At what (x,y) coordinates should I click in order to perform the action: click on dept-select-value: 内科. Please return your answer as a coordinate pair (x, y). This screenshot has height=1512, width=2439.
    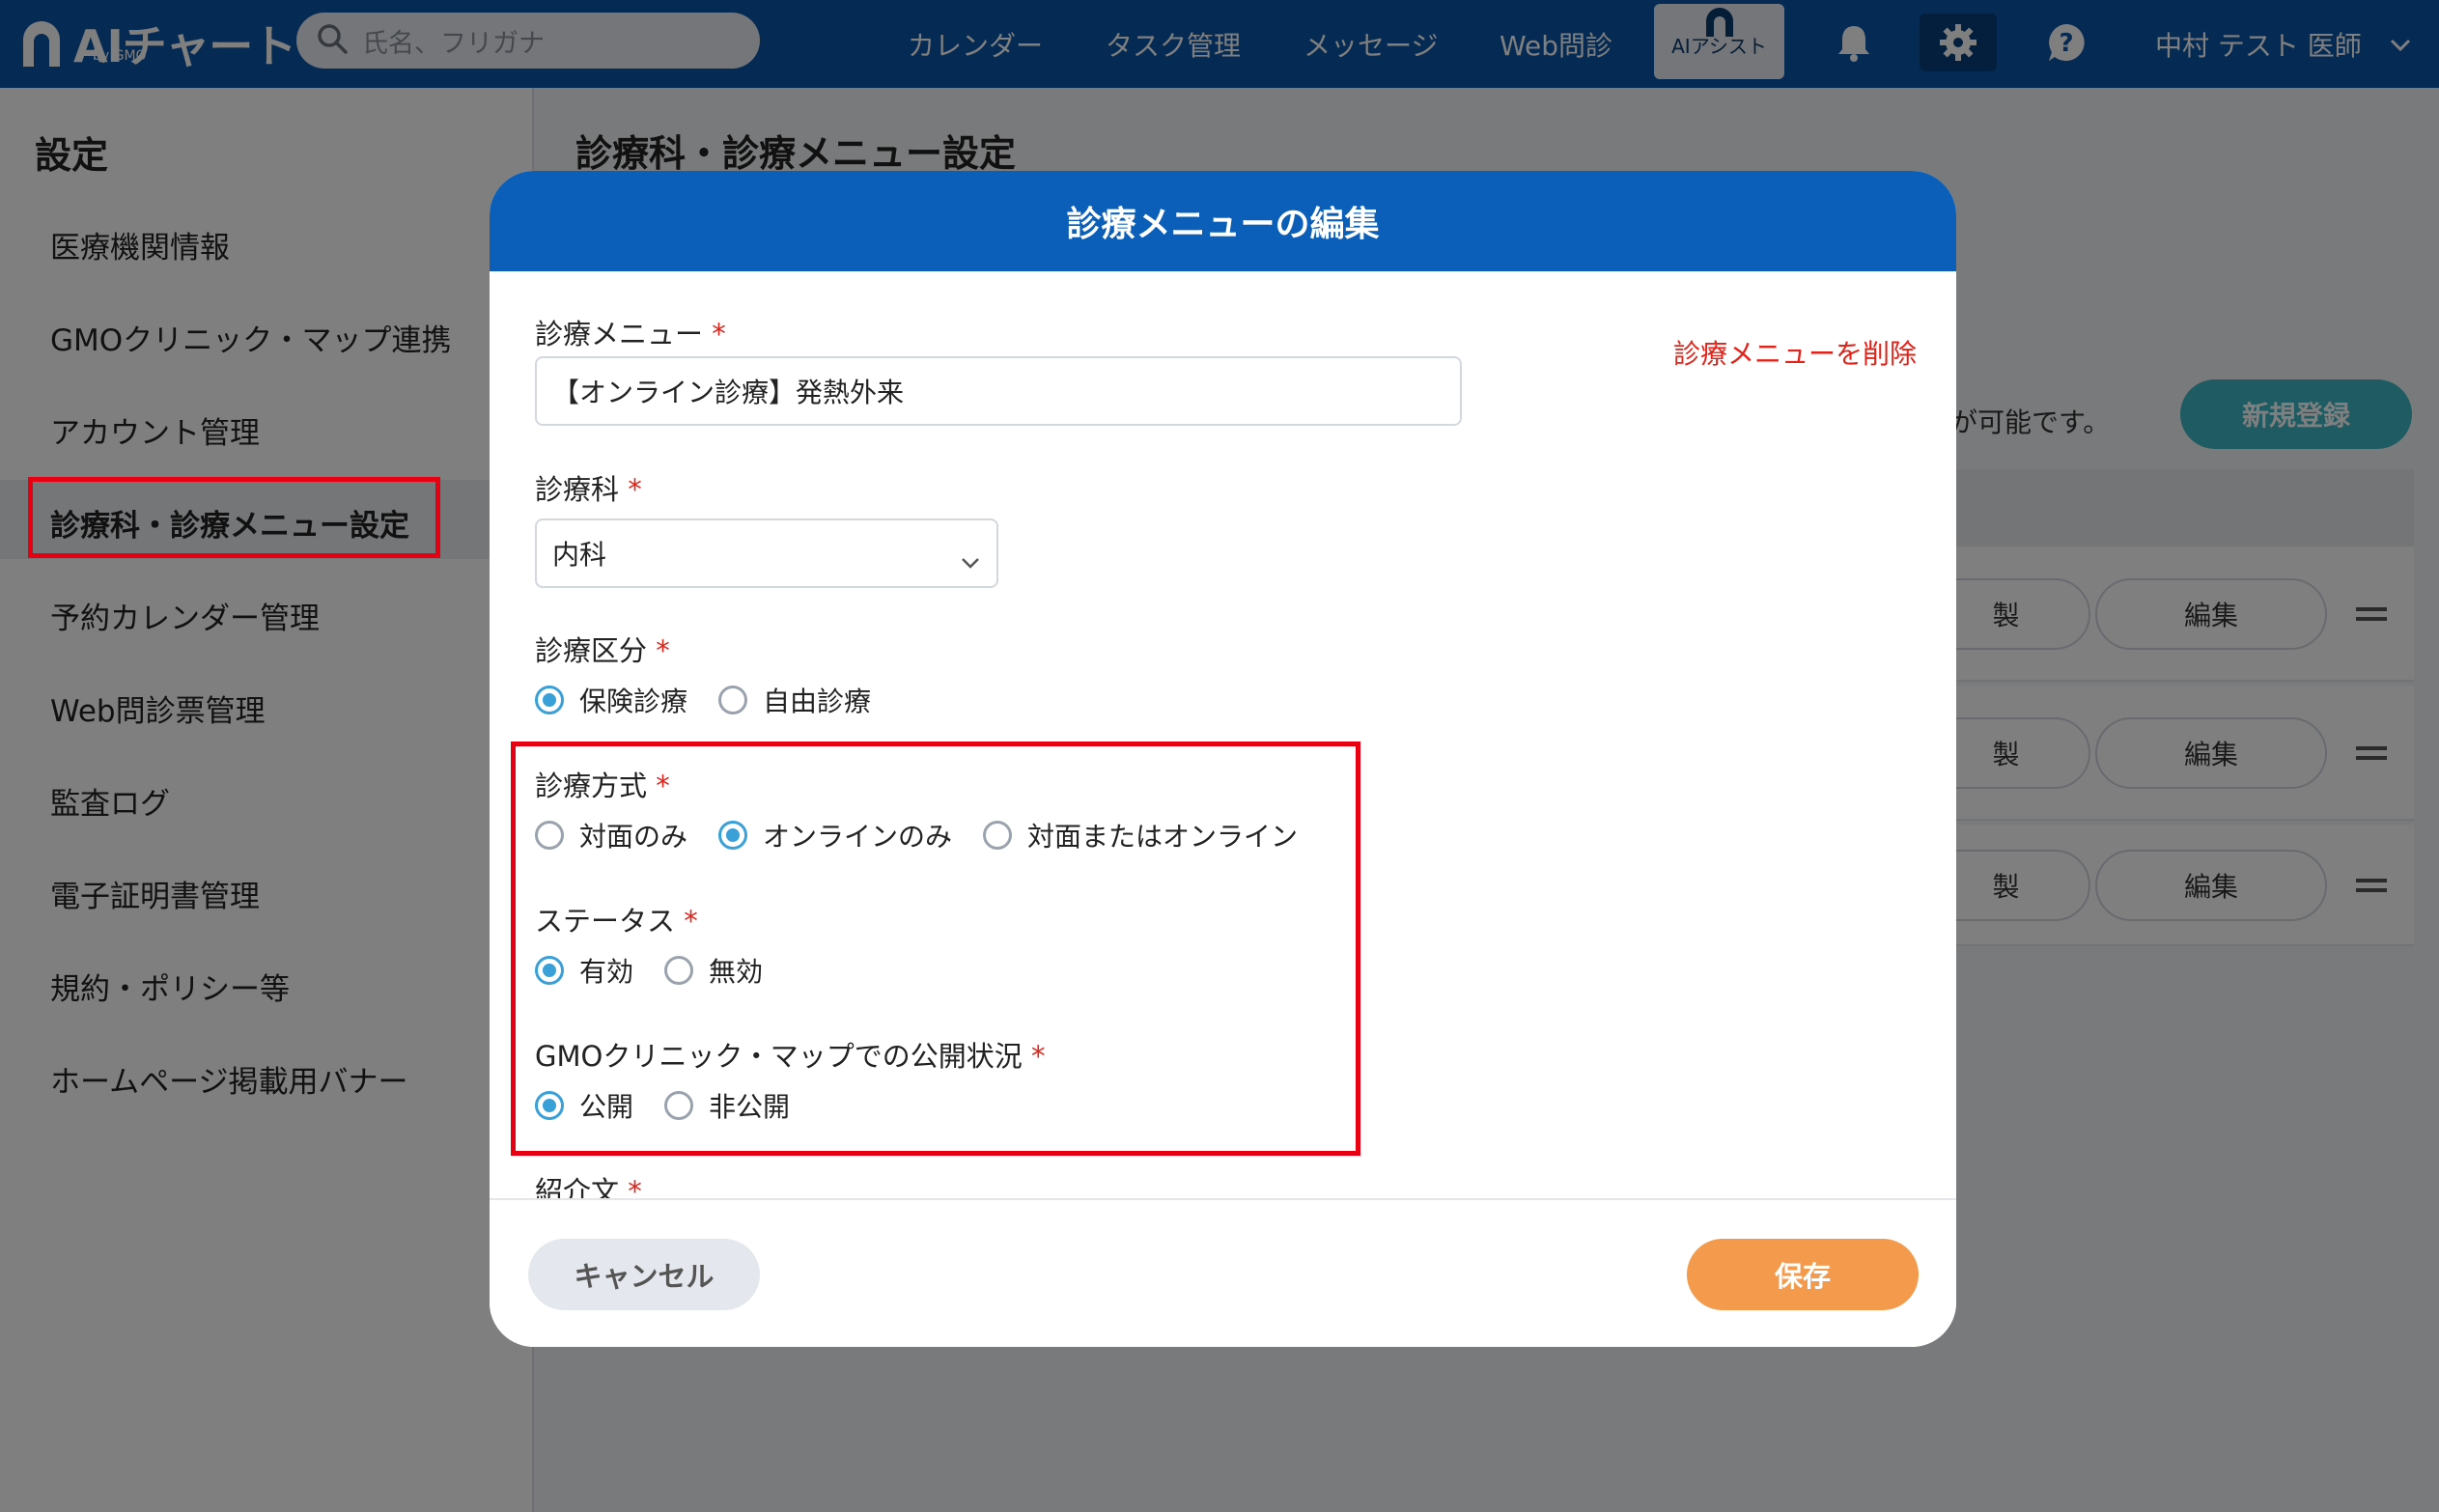
    Looking at the image, I should click on (579, 555).